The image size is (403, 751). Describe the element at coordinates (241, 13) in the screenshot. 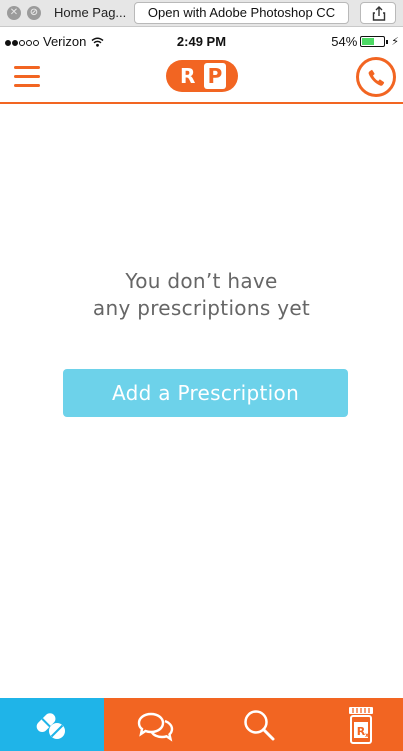

I see `open-with-button: Open with Adobe Photoshop CC` at that location.